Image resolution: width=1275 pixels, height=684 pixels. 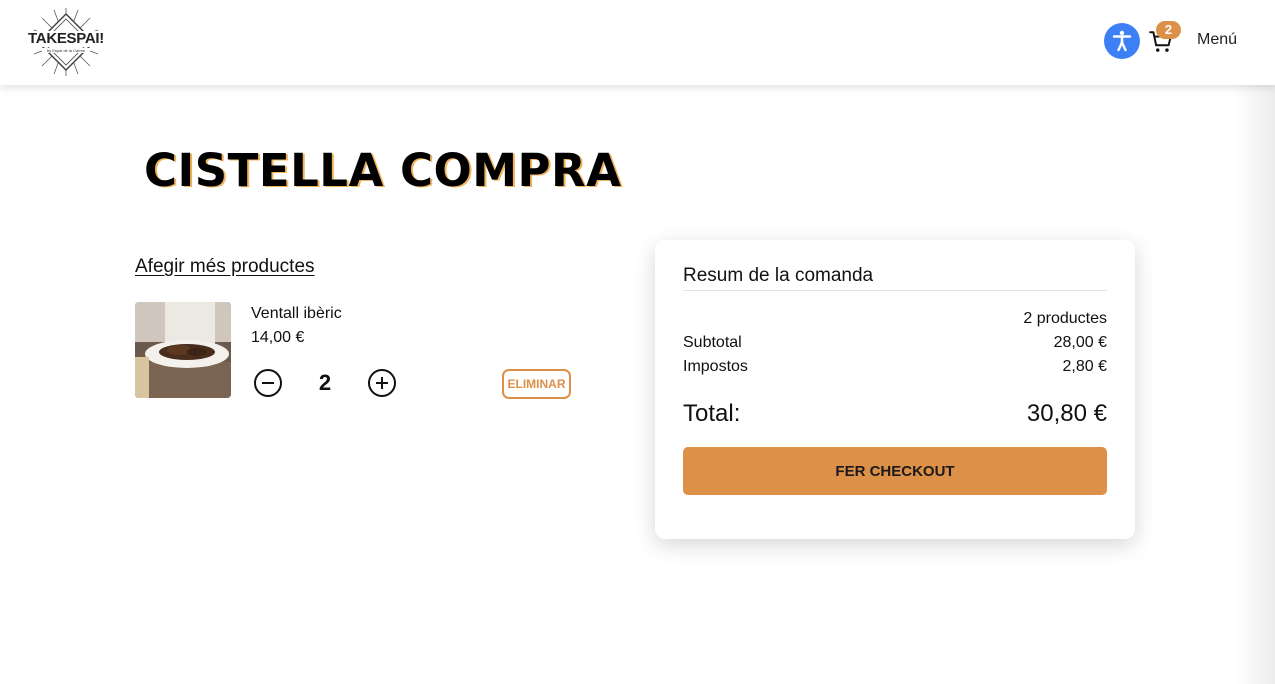 I want to click on scroll-edge-shadow, so click(x=1255, y=384).